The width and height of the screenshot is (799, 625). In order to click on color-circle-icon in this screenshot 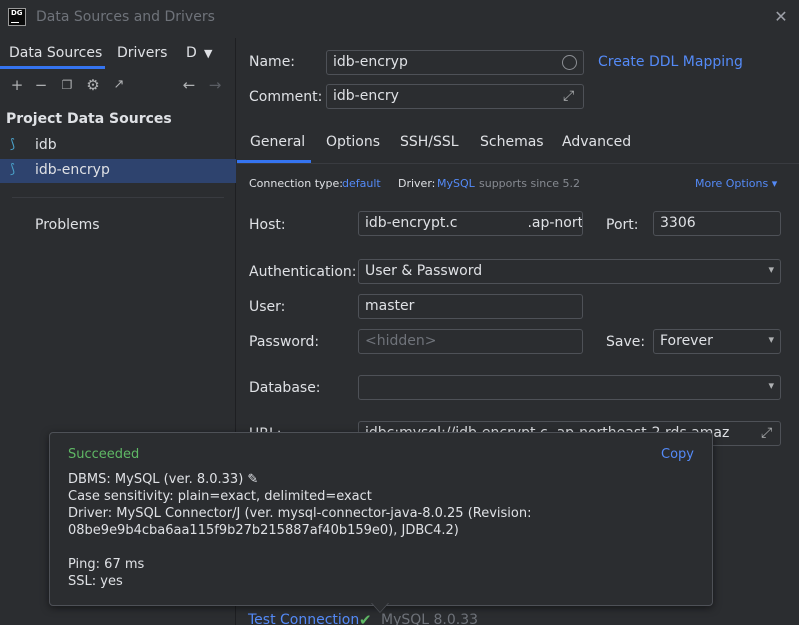, I will do `click(569, 62)`.